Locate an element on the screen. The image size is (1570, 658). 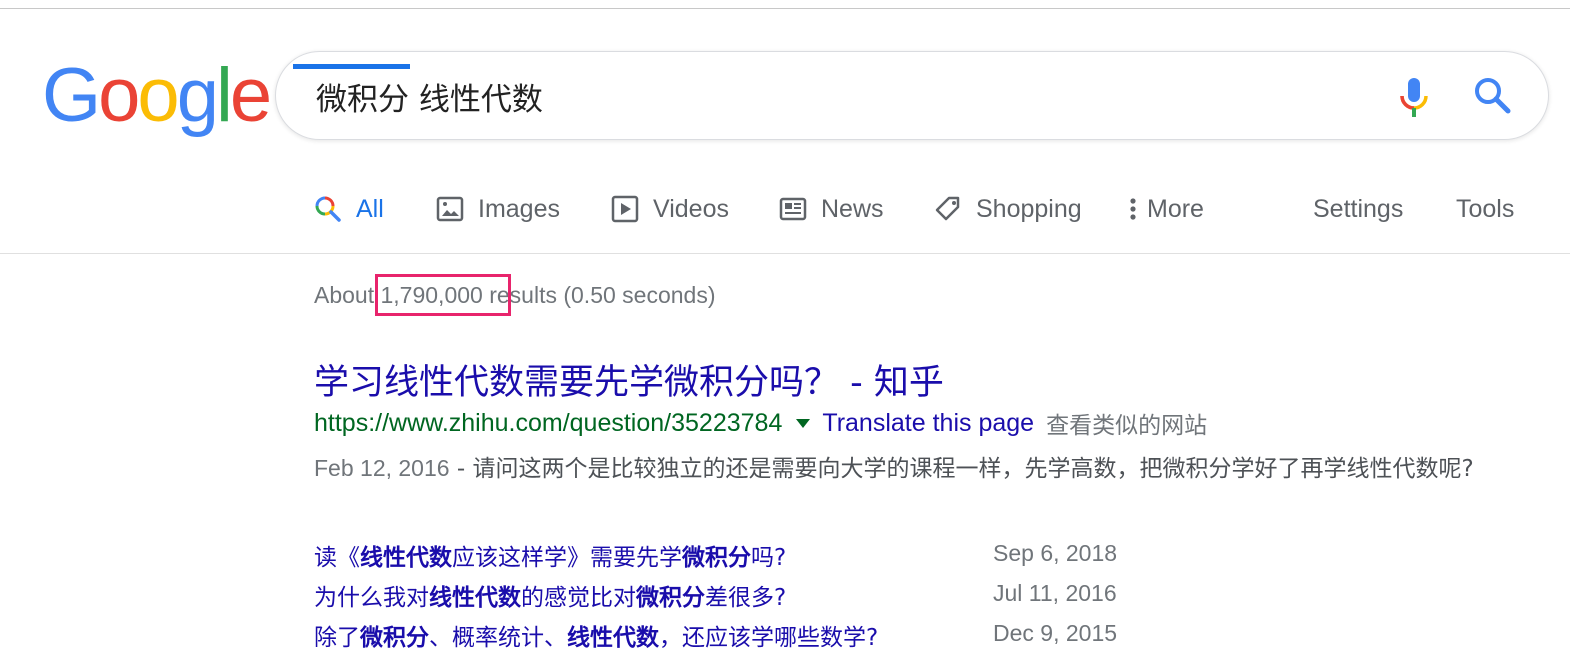
sublink-text: 差很多? is located at coordinates (746, 598).